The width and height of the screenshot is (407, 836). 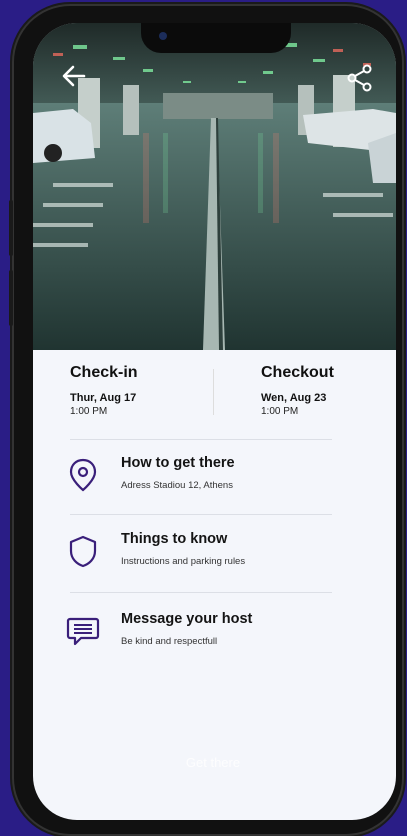 What do you see at coordinates (83, 551) in the screenshot?
I see `shield-icon` at bounding box center [83, 551].